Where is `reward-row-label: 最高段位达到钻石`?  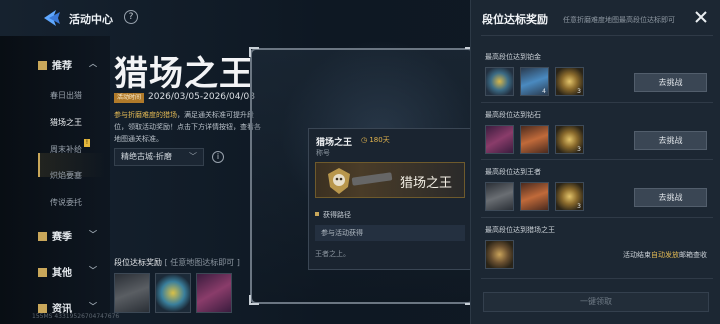 reward-row-label: 最高段位达到钻石 is located at coordinates (513, 115).